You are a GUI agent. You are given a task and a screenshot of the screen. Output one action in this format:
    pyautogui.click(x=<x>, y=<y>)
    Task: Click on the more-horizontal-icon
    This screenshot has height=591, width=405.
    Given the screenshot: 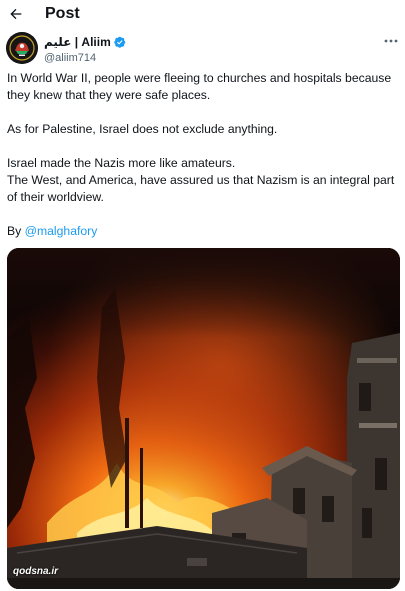 What is the action you would take?
    pyautogui.click(x=391, y=41)
    